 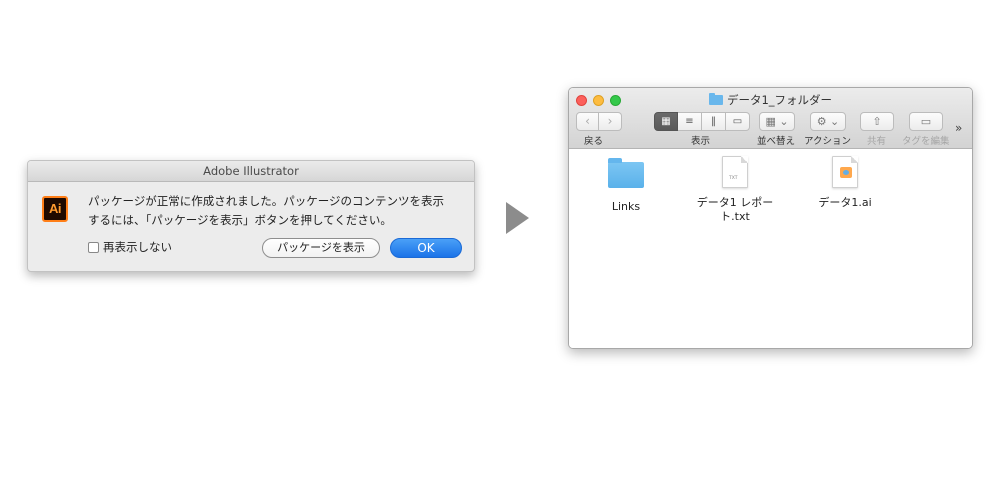 I want to click on file-item-data-ai: データ1.ai, so click(x=845, y=183).